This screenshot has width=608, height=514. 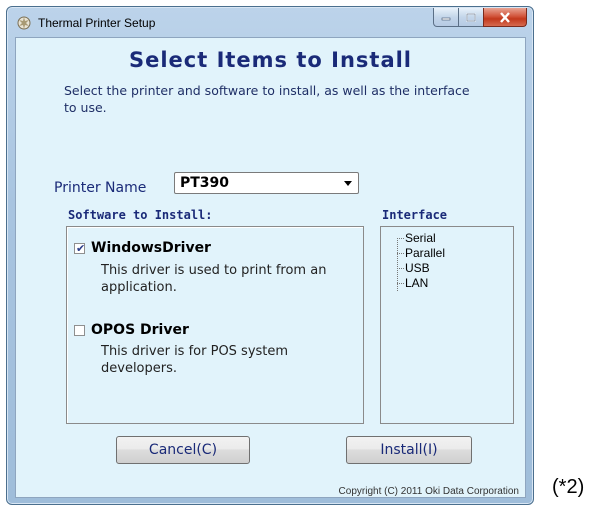 What do you see at coordinates (409, 450) in the screenshot?
I see `install-button: Install(I)` at bounding box center [409, 450].